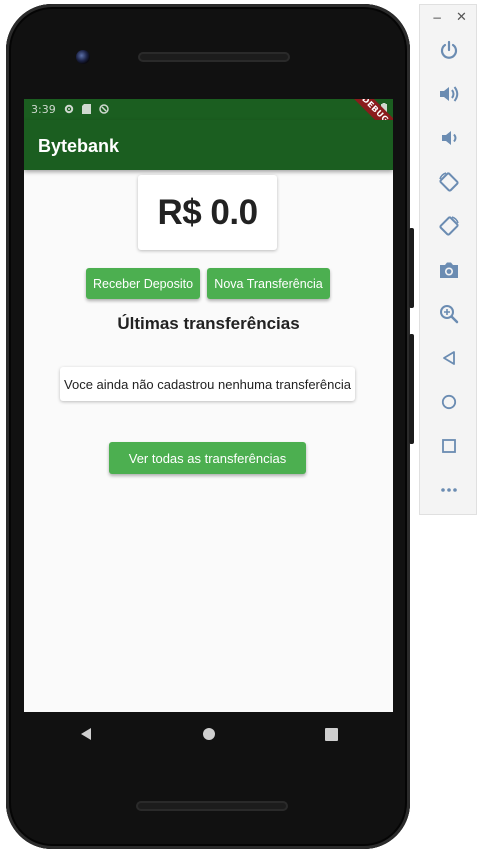  I want to click on status-time: 3:39, so click(43, 109).